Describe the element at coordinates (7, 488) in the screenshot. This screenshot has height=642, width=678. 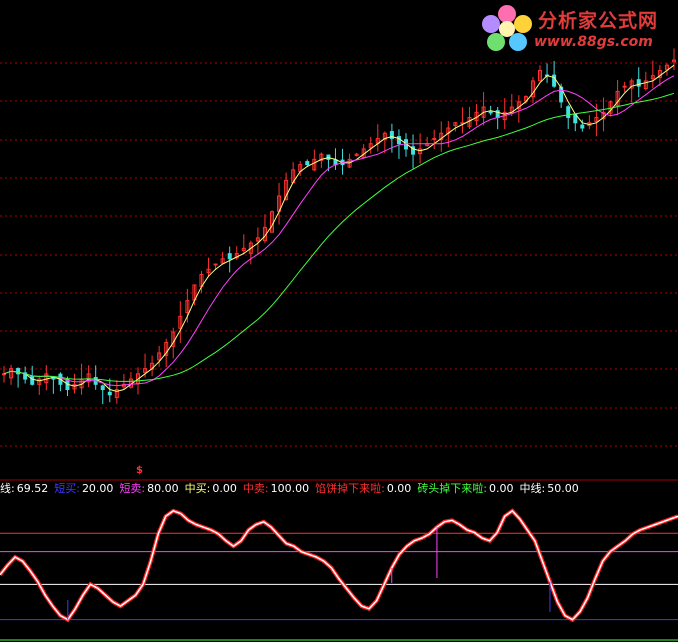
I see `legend-label: 线:` at that location.